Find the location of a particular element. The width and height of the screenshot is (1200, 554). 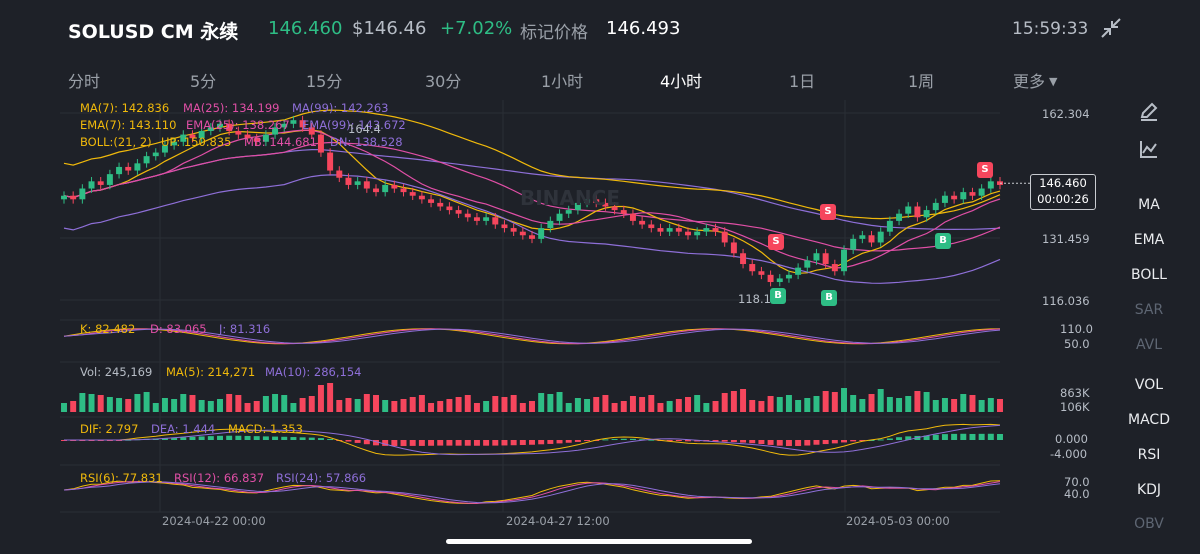

chart-line-icon is located at coordinates (1149, 151).